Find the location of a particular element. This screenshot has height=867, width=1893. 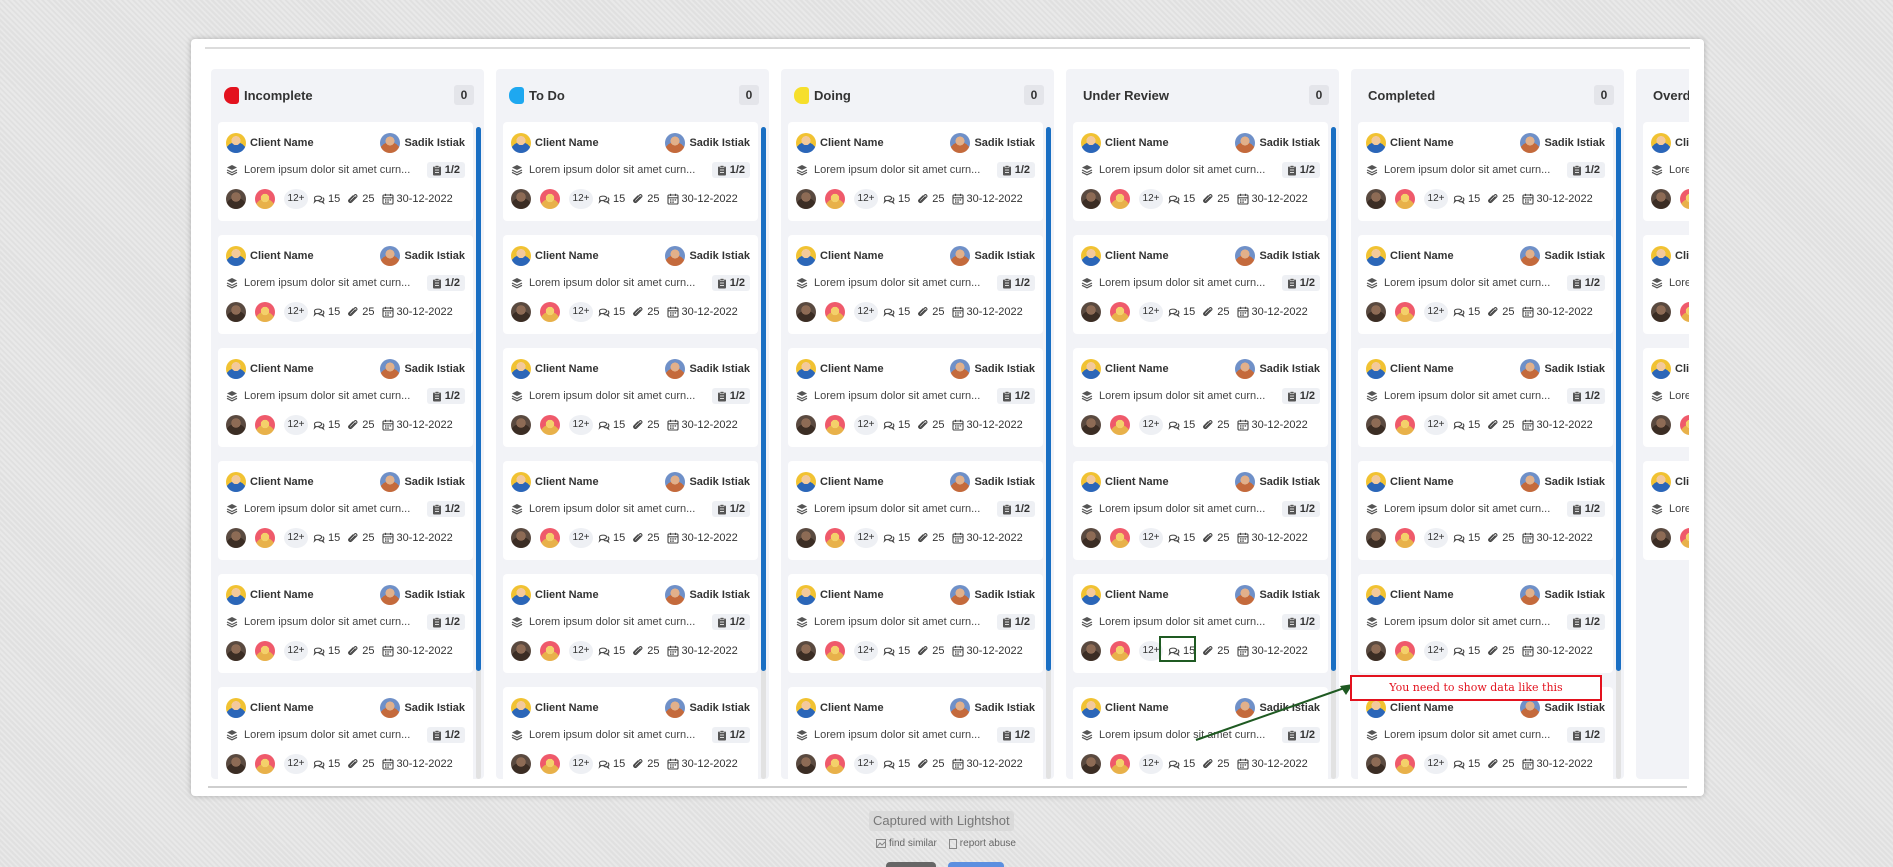

find-similar-link: find similar is located at coordinates (906, 843).